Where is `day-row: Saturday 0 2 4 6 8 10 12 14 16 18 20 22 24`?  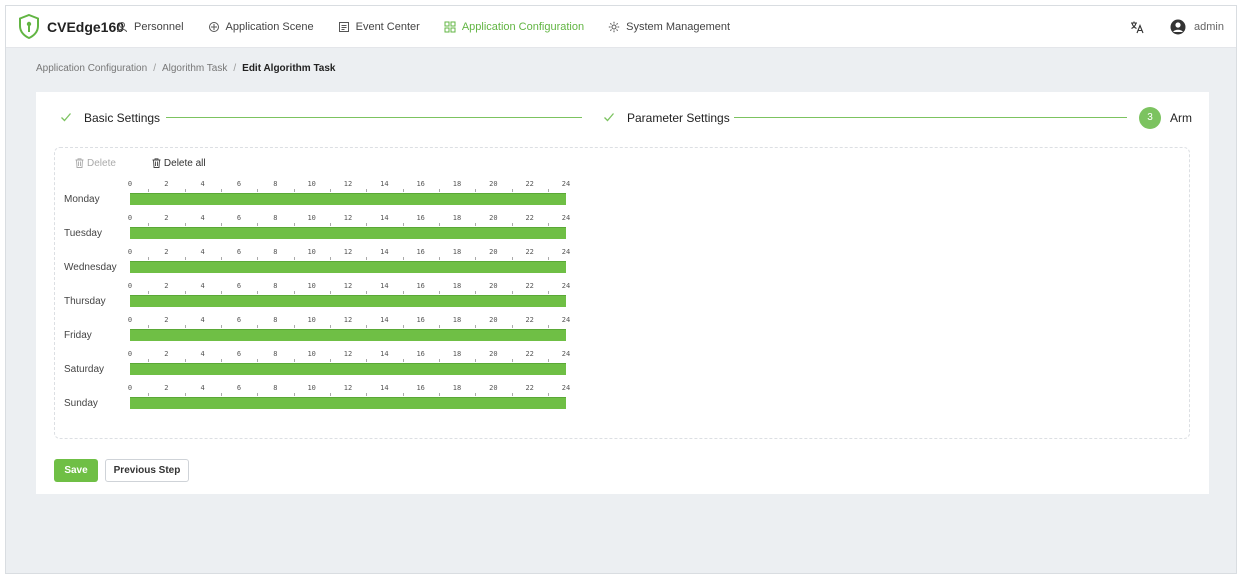
day-row: Saturday 0 2 4 6 8 10 12 14 16 18 20 22 24 is located at coordinates (324, 364).